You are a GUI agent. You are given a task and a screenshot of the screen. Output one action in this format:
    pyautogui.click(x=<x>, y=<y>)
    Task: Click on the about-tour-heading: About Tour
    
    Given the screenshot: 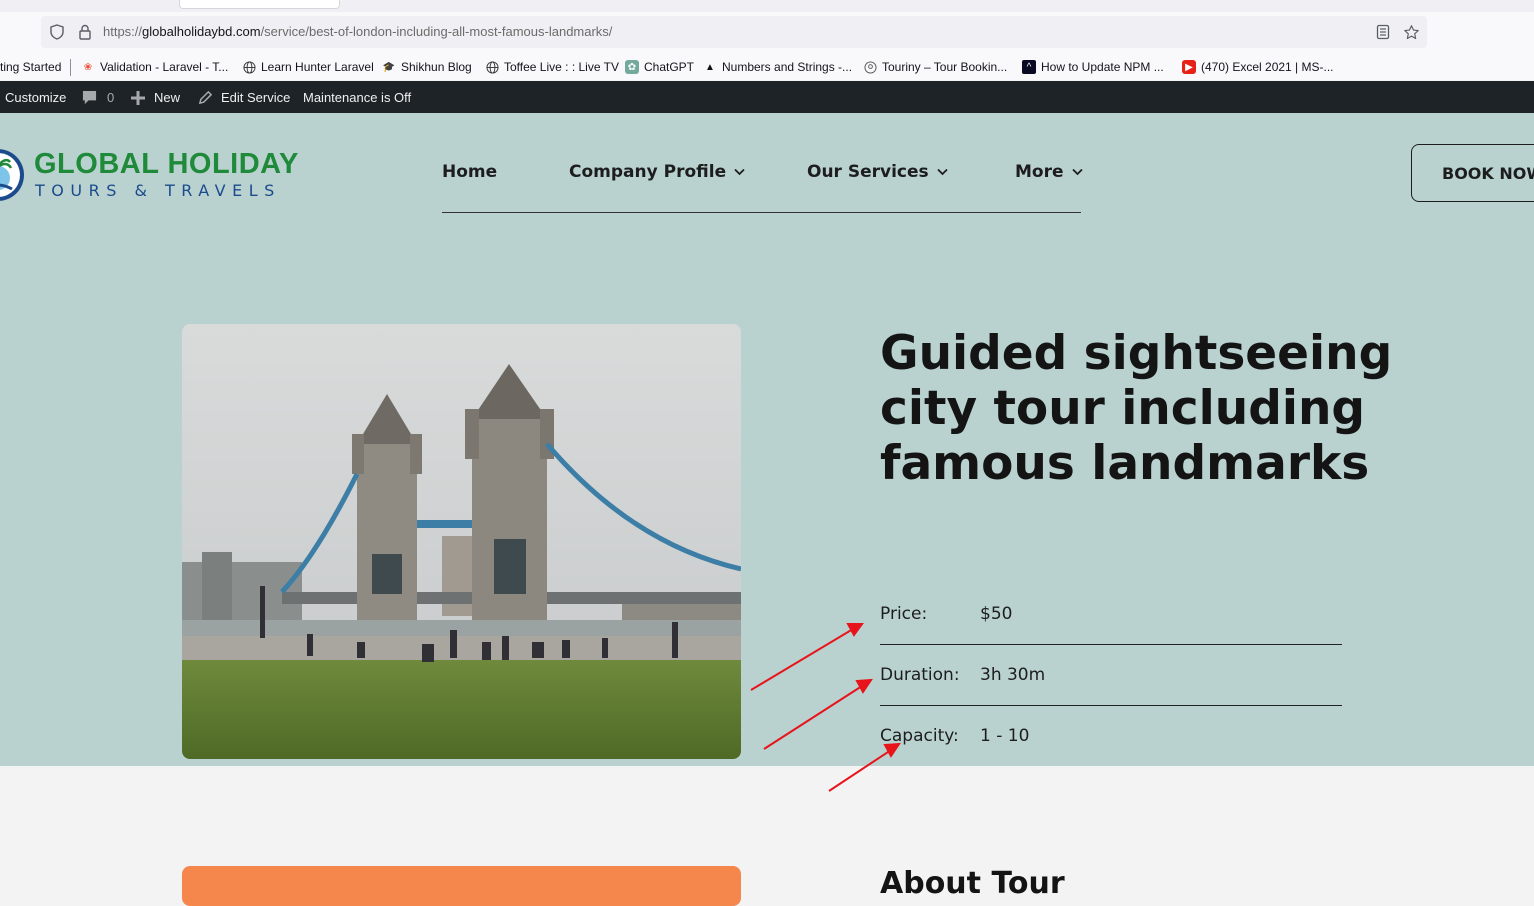 What is the action you would take?
    pyautogui.click(x=972, y=883)
    